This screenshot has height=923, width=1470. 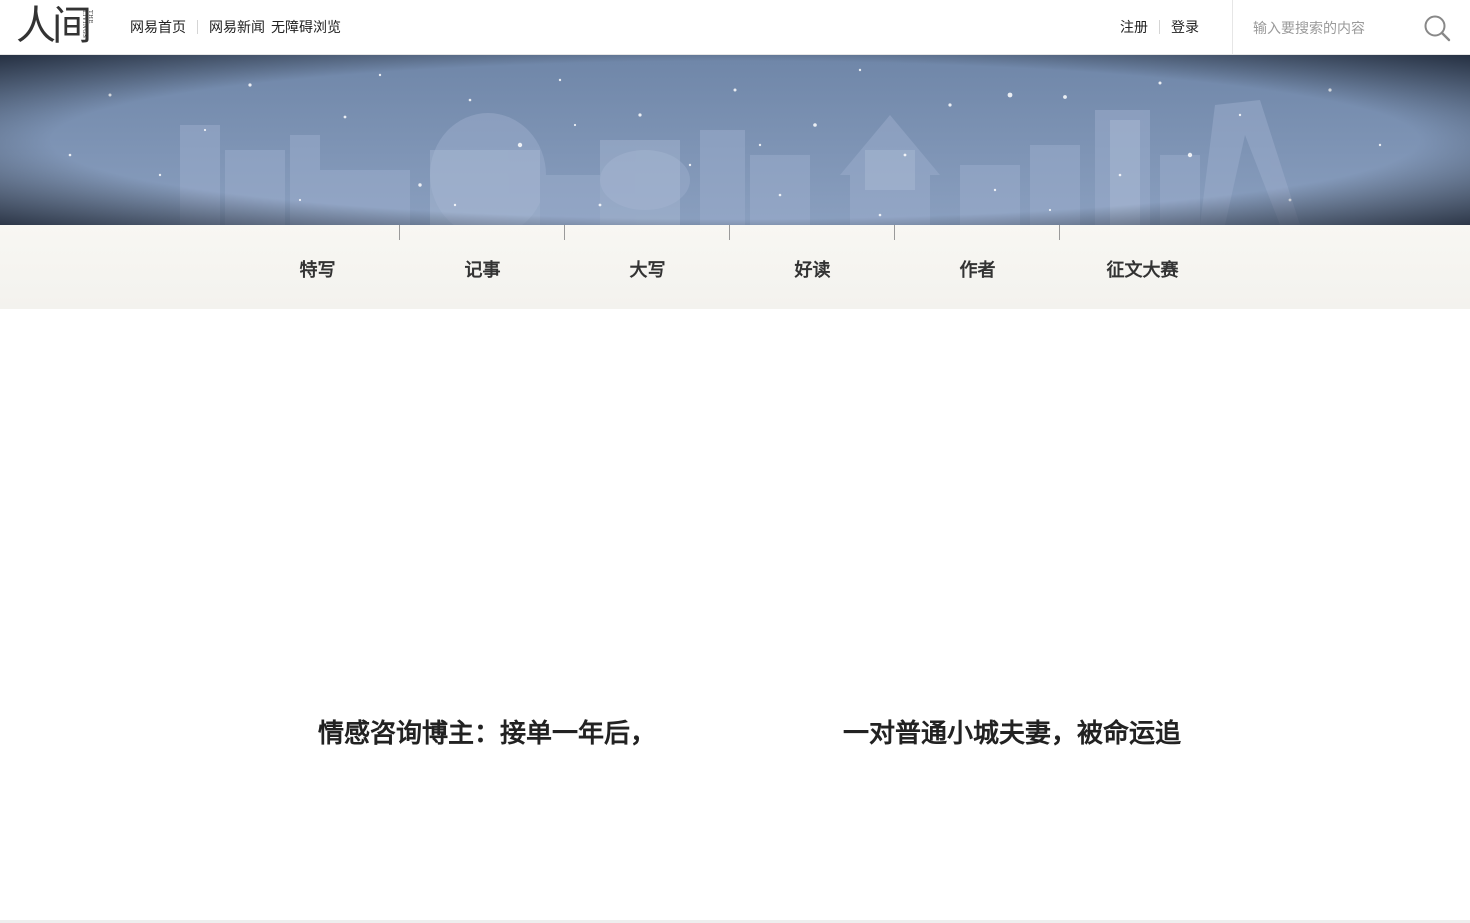 I want to click on tab-capital: 大写, so click(x=647, y=269).